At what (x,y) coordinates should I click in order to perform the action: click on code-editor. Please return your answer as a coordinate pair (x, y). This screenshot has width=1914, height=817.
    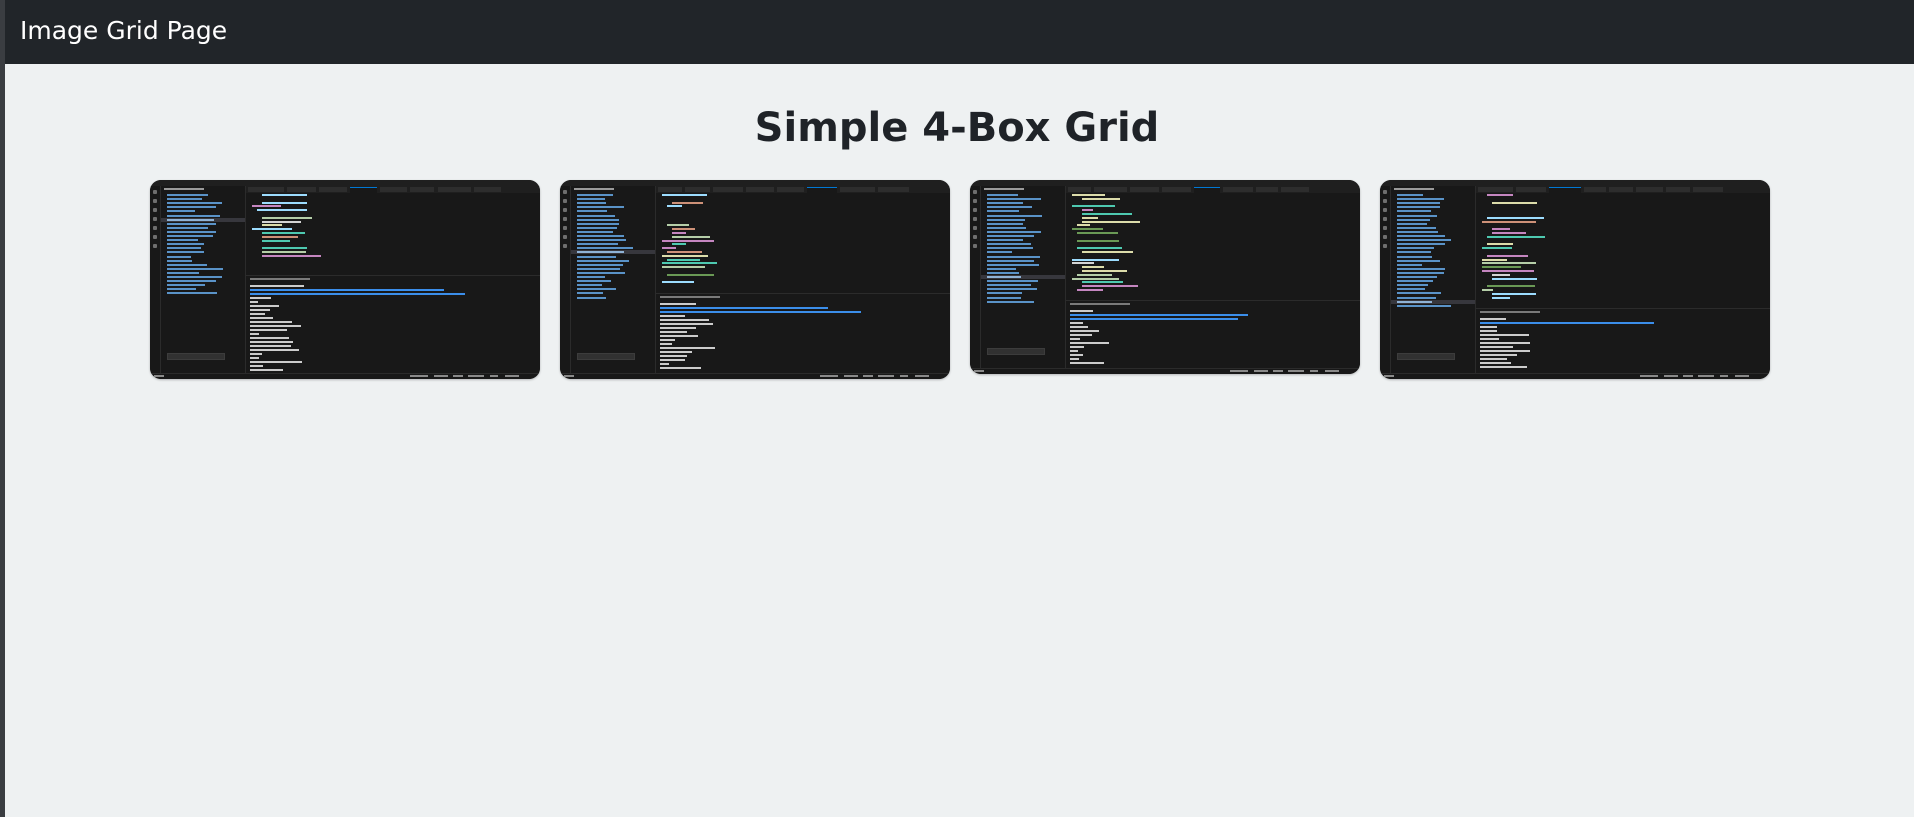
    Looking at the image, I should click on (1213, 242).